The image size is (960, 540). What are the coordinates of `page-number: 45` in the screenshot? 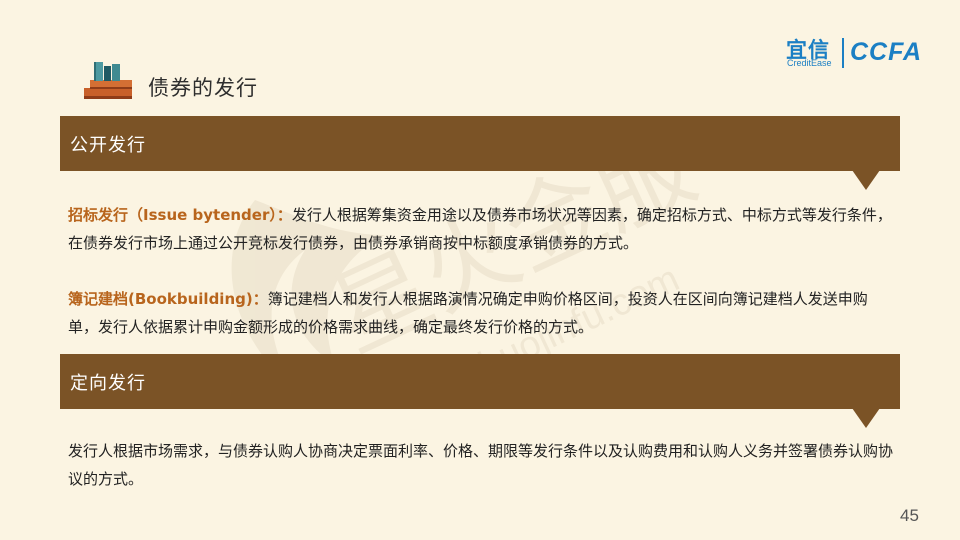 It's located at (909, 515).